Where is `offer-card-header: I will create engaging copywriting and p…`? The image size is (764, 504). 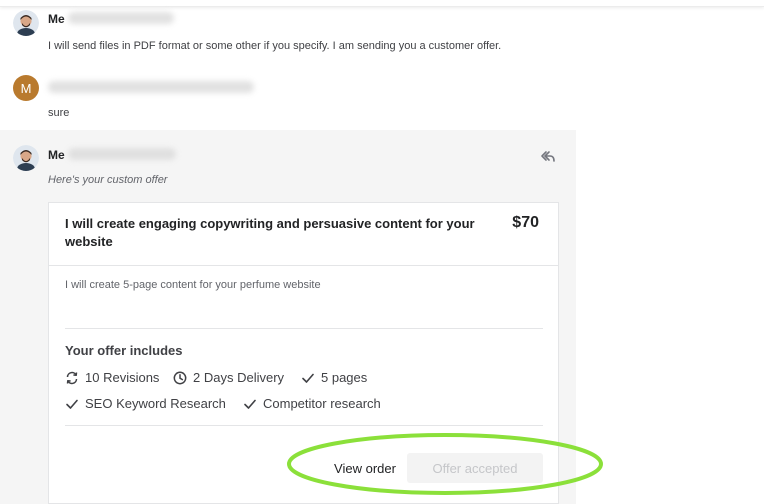 offer-card-header: I will create engaging copywriting and p… is located at coordinates (303, 234).